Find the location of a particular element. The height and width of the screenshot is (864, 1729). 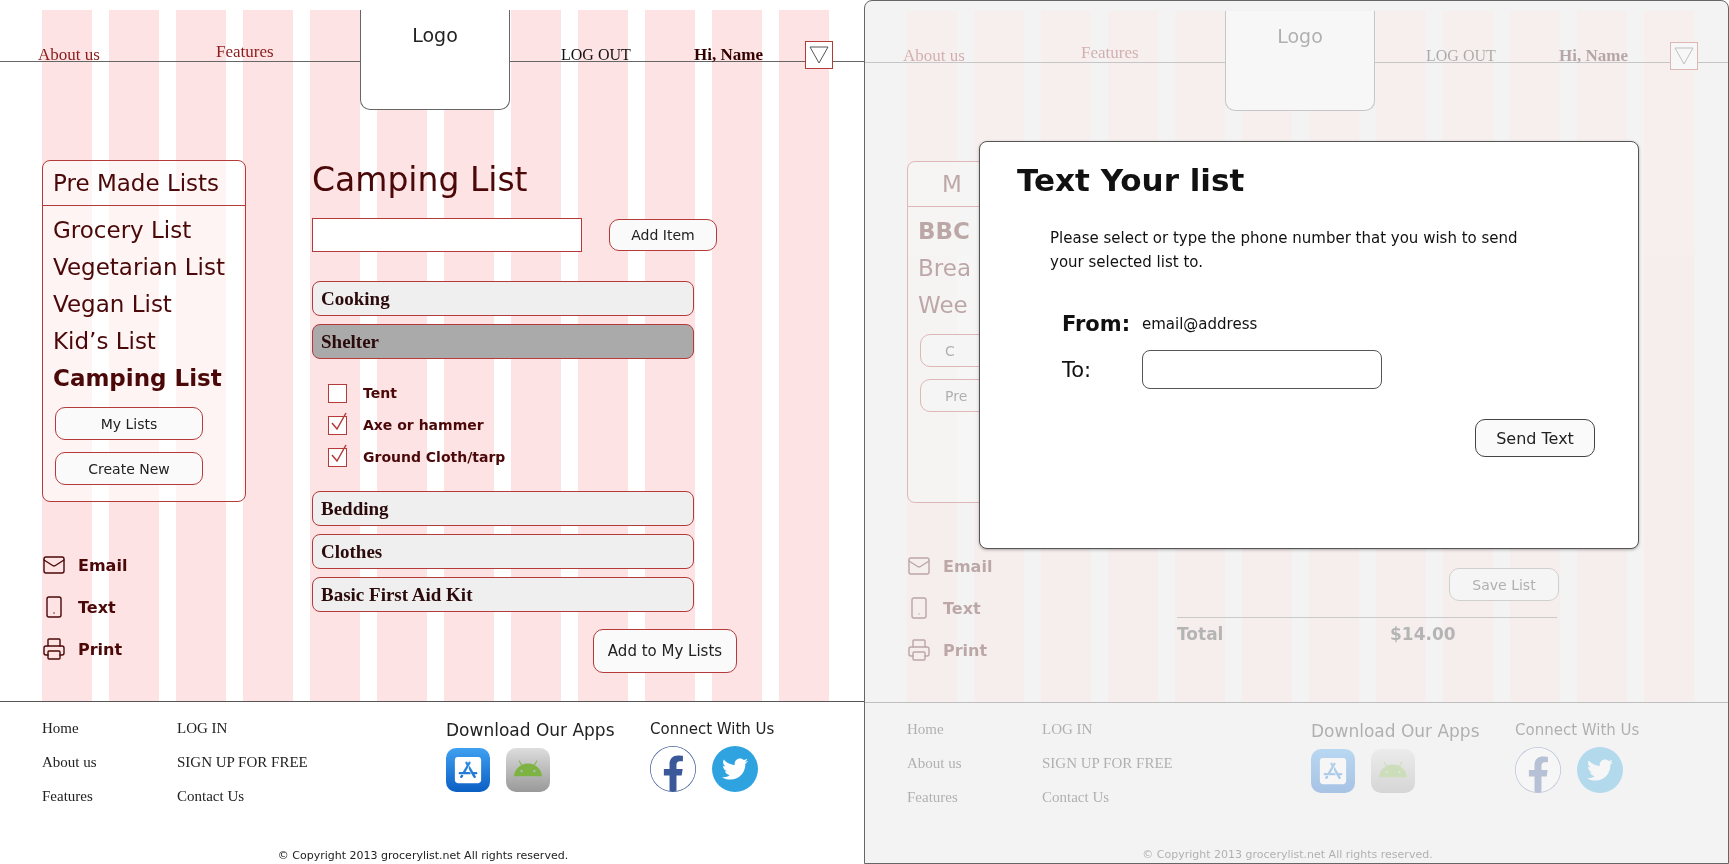

footer-link: Contact Us is located at coordinates (211, 796).